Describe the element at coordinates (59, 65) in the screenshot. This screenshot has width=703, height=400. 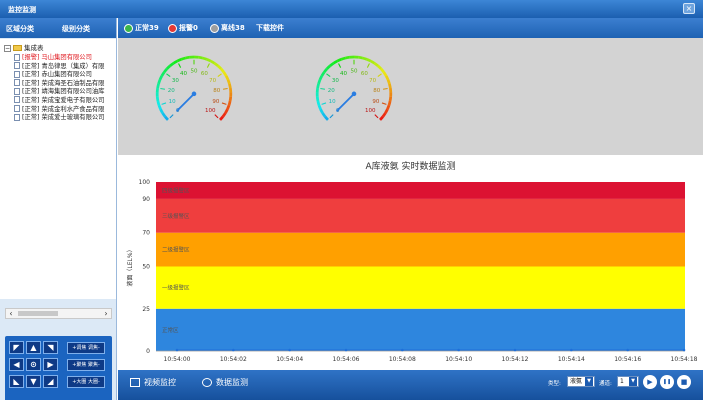
I see `tree-item: [正常] 青岛律思（集成）有限` at that location.